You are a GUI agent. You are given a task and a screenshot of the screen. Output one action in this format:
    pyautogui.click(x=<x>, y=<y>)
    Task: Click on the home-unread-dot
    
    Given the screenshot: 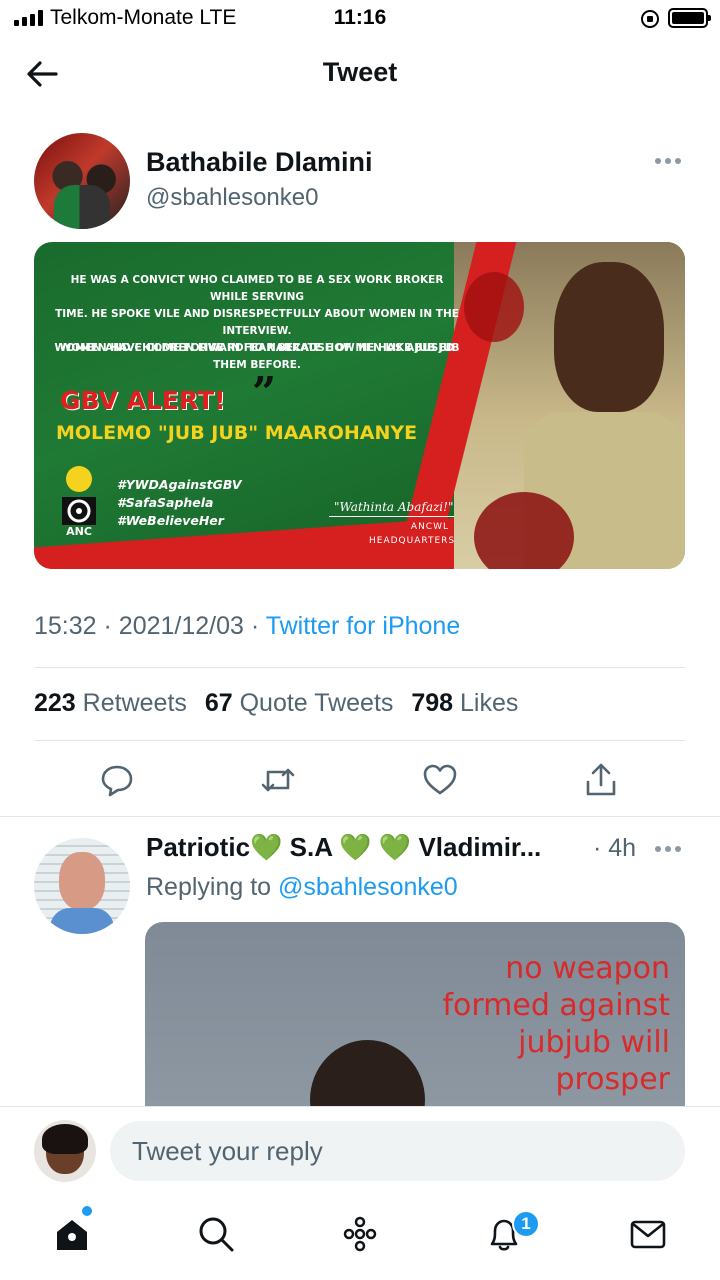 What is the action you would take?
    pyautogui.click(x=87, y=1211)
    